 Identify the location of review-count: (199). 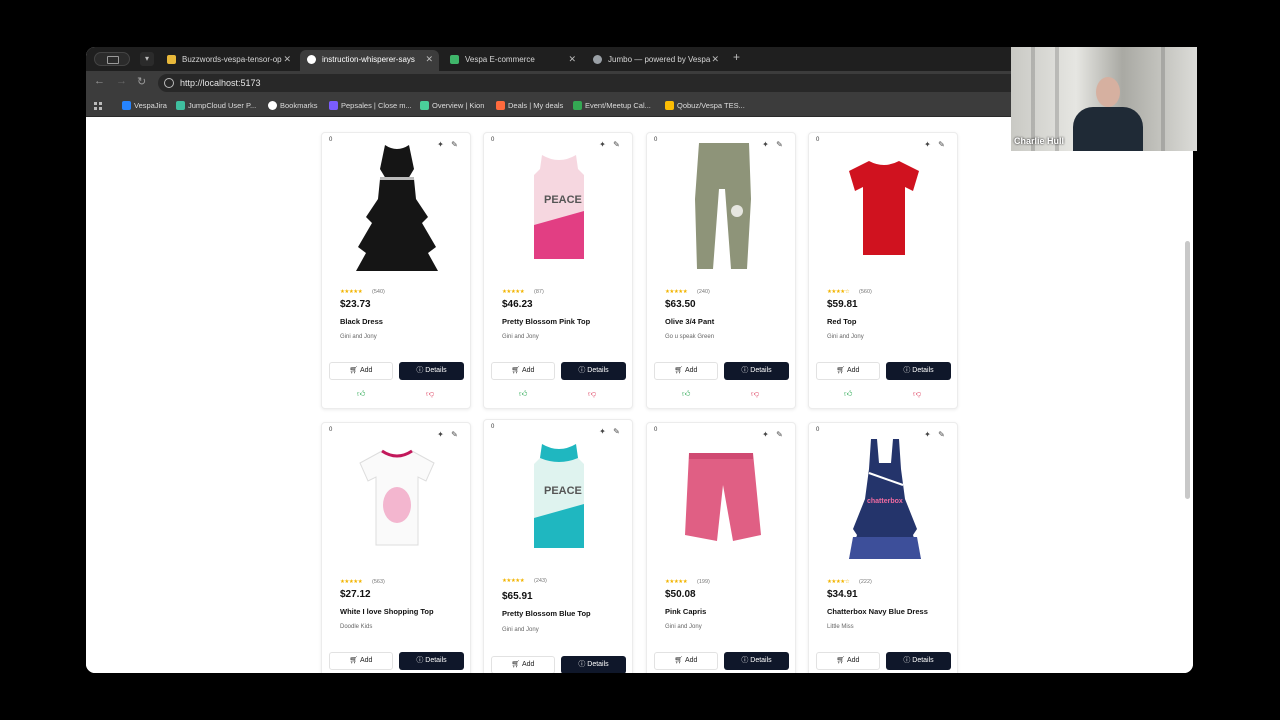
(703, 582).